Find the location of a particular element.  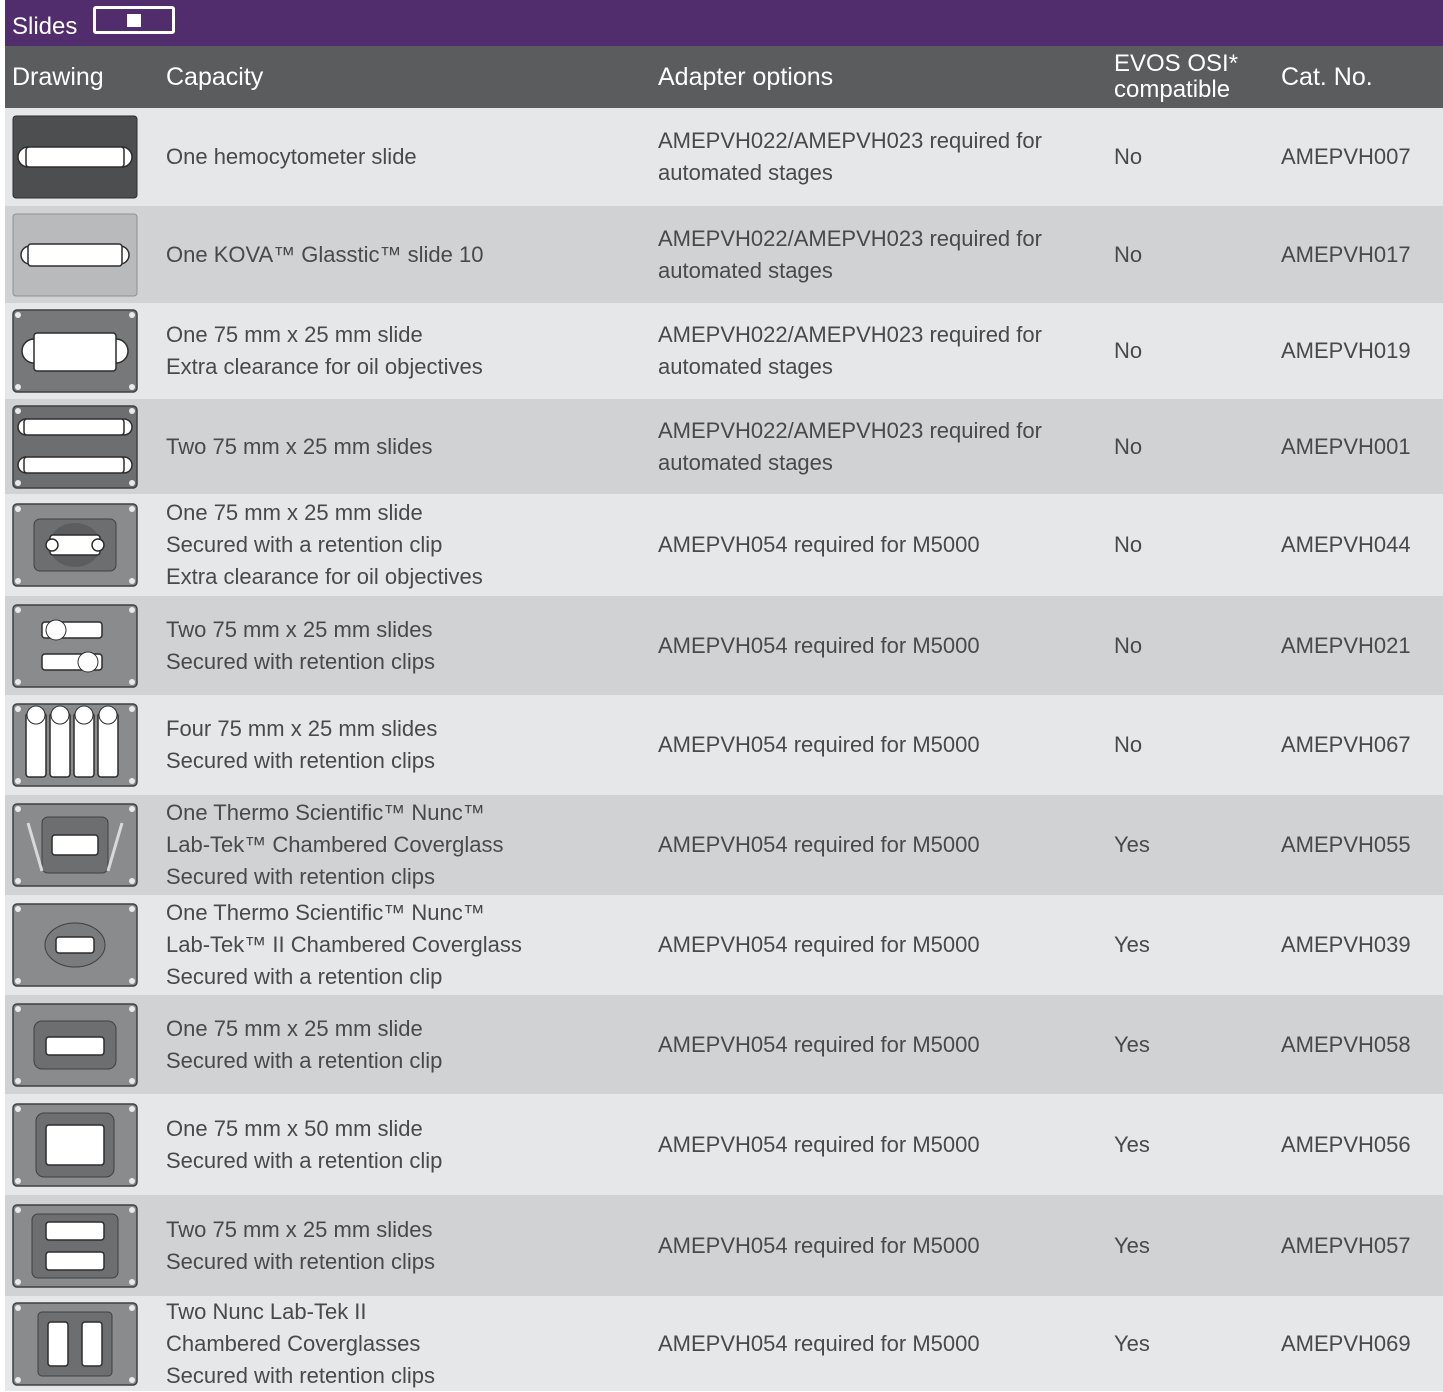

single-slide-clip-holder-icon is located at coordinates (75, 1044).